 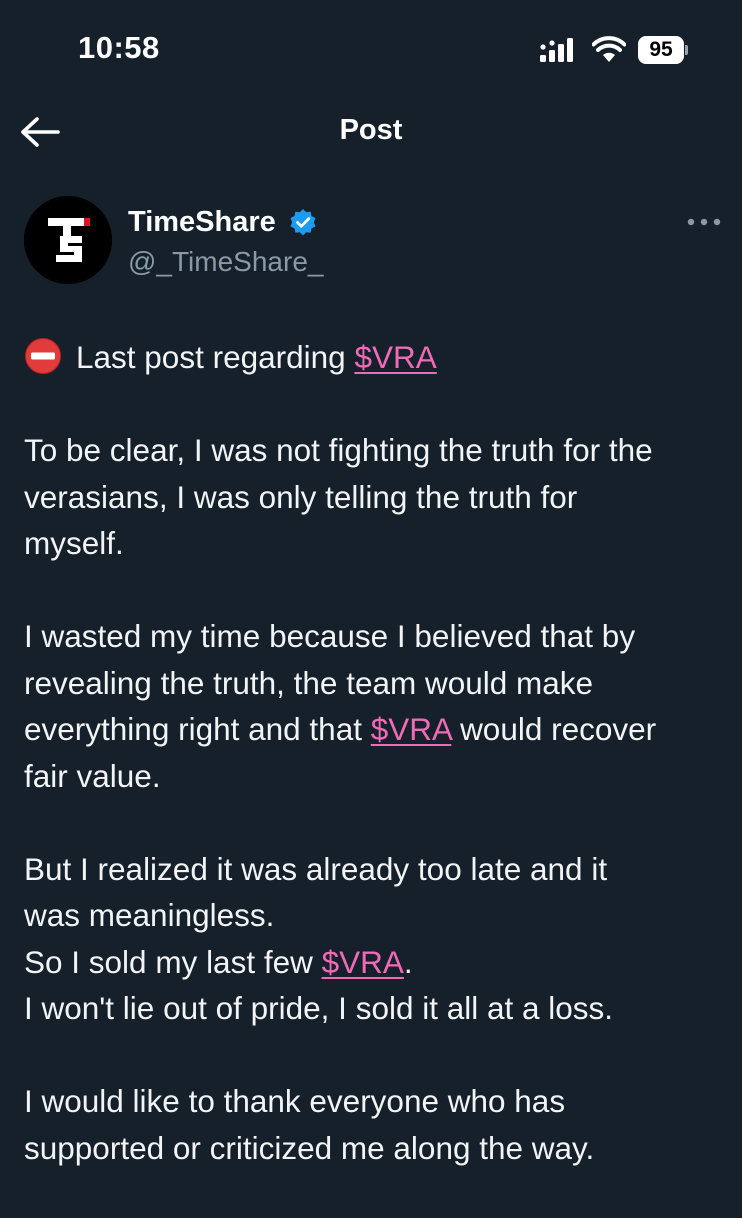 What do you see at coordinates (303, 222) in the screenshot?
I see `verified-badge-icon` at bounding box center [303, 222].